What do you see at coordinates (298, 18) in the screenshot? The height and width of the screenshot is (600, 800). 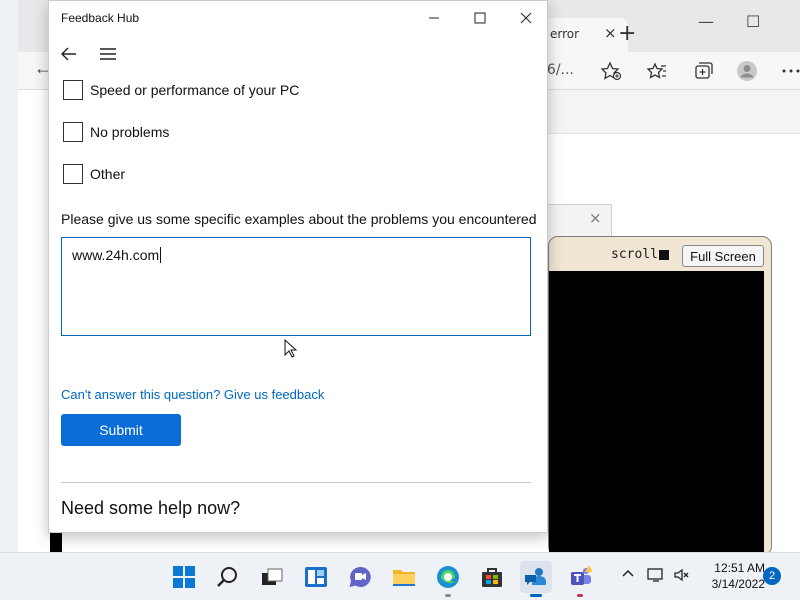 I see `title-bar: Feedback Hub` at bounding box center [298, 18].